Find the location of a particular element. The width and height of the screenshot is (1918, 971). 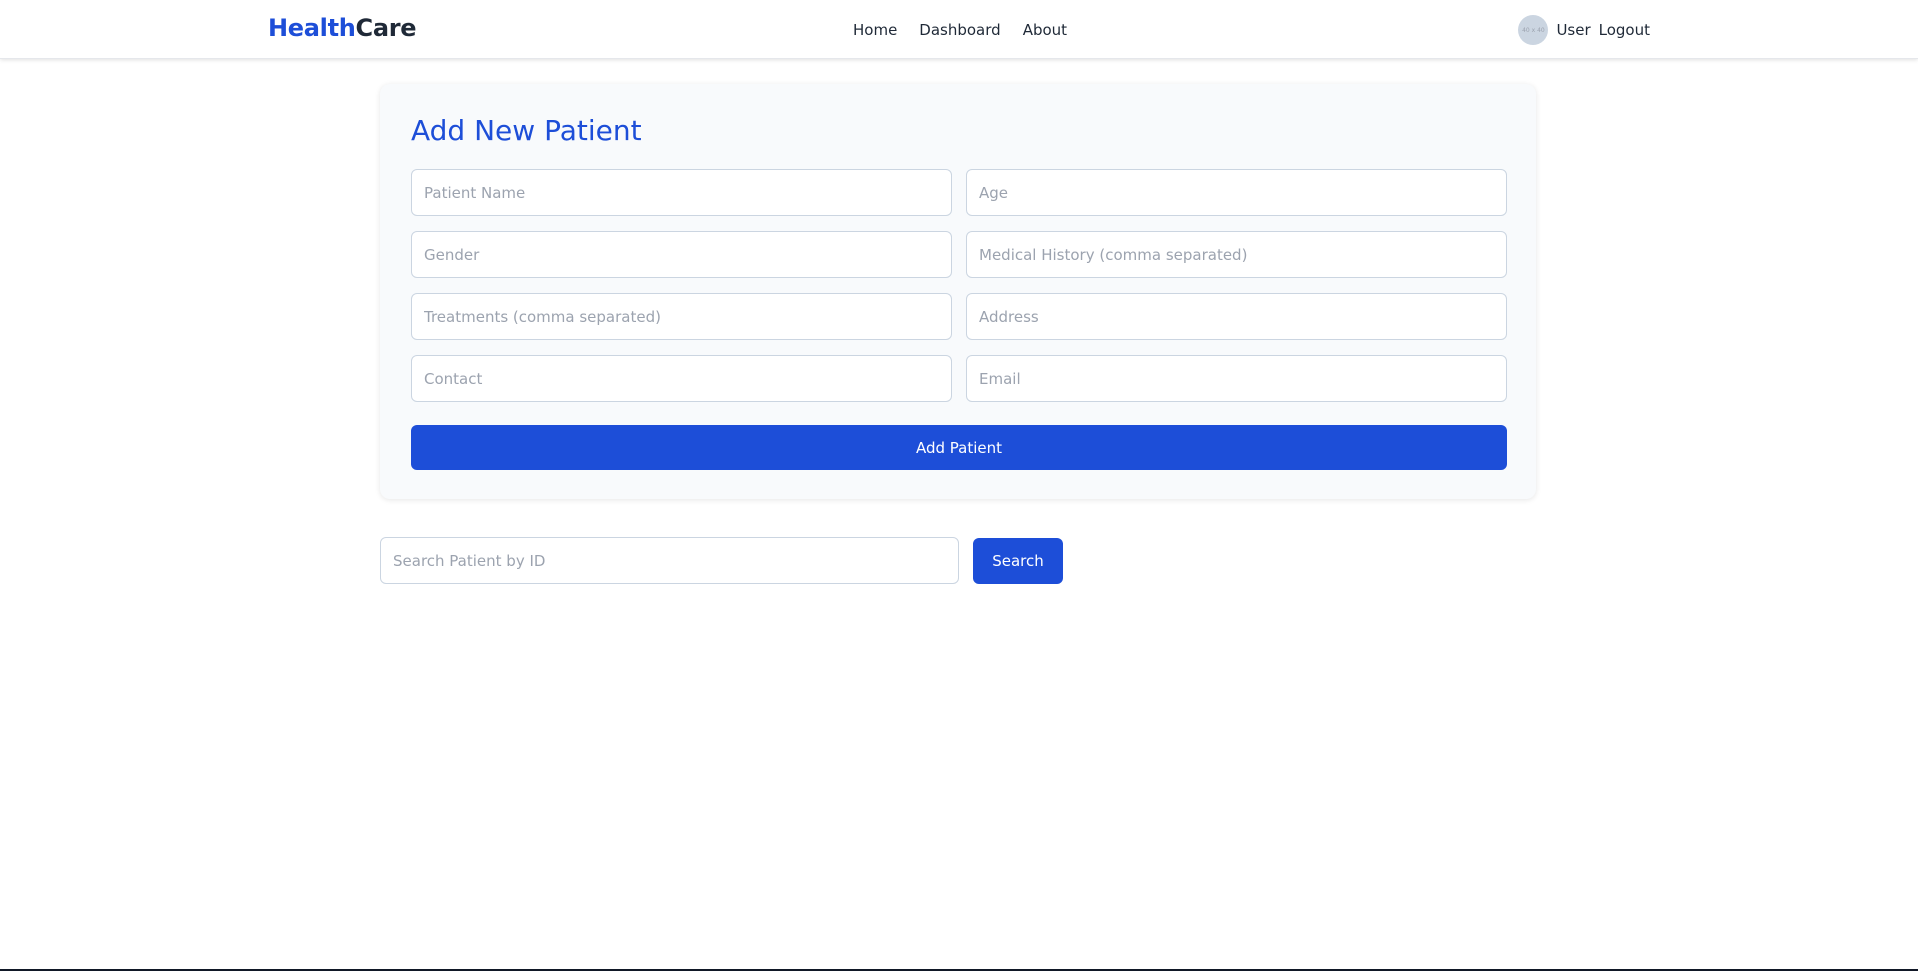

nav-dashboard-link: Dashboard is located at coordinates (959, 30).